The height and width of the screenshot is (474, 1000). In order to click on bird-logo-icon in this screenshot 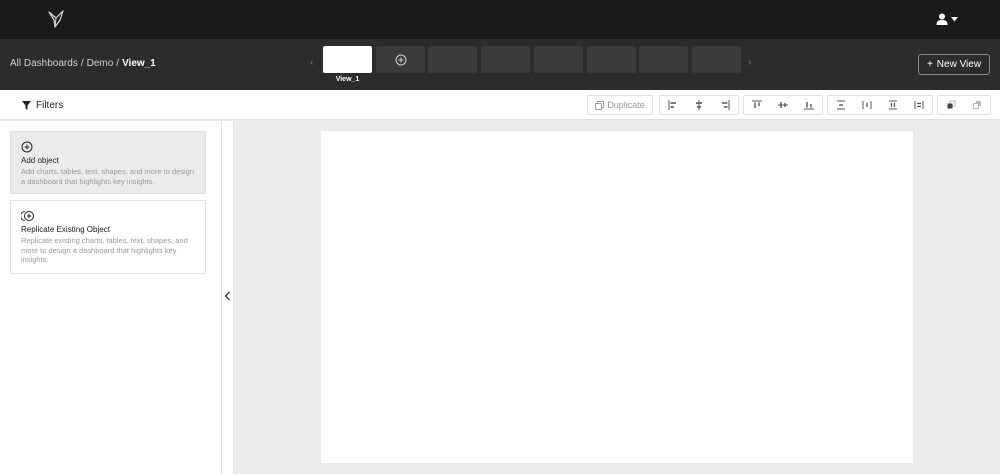, I will do `click(56, 19)`.